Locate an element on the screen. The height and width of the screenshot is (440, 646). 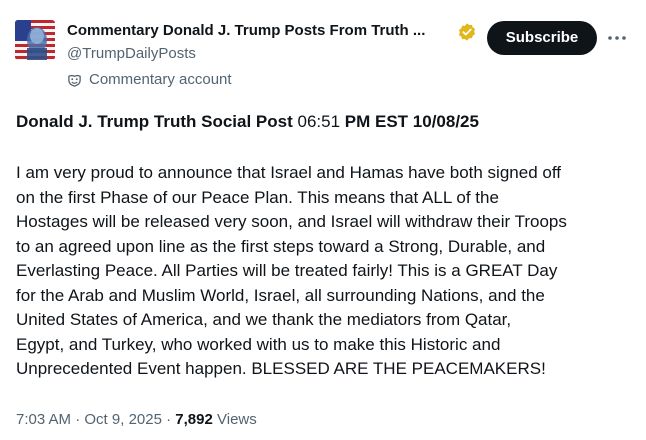
more-dots-icon is located at coordinates (617, 38).